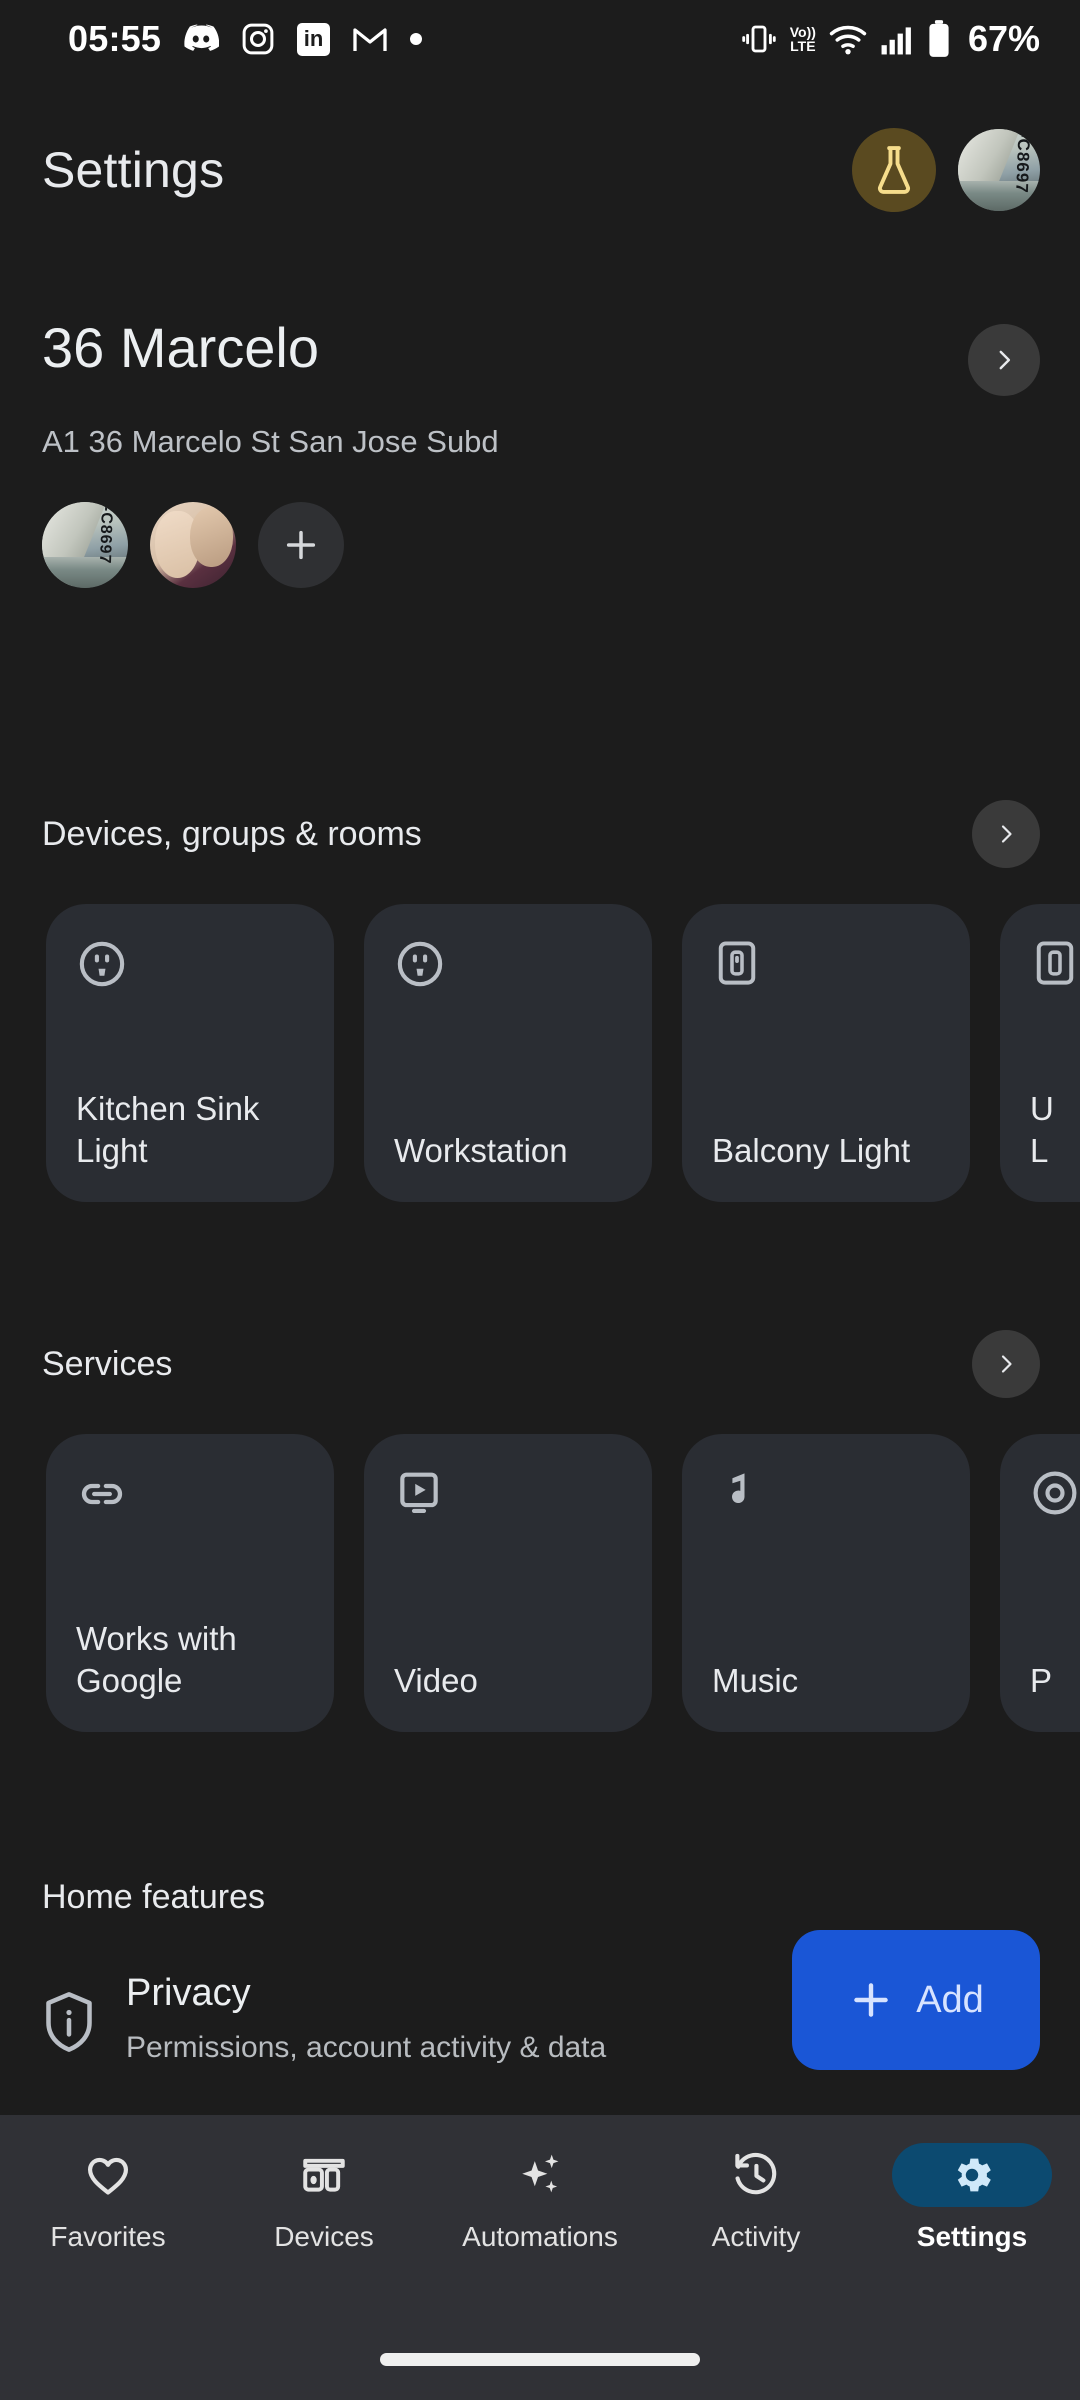 The width and height of the screenshot is (1080, 2400). What do you see at coordinates (370, 39) in the screenshot?
I see `gmail-icon` at bounding box center [370, 39].